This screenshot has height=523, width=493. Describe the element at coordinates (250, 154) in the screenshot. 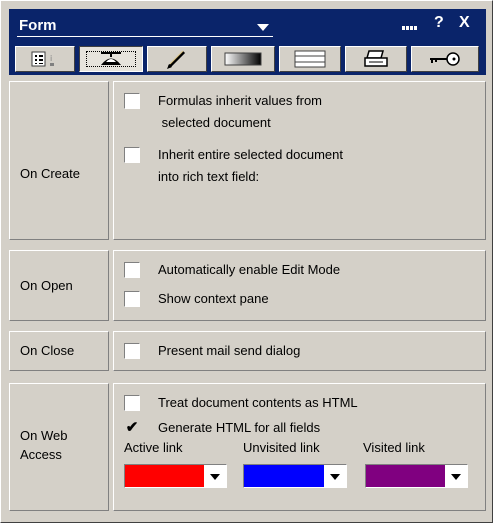

I see `inherit-document-label-line1: Inherit entire selected document` at that location.